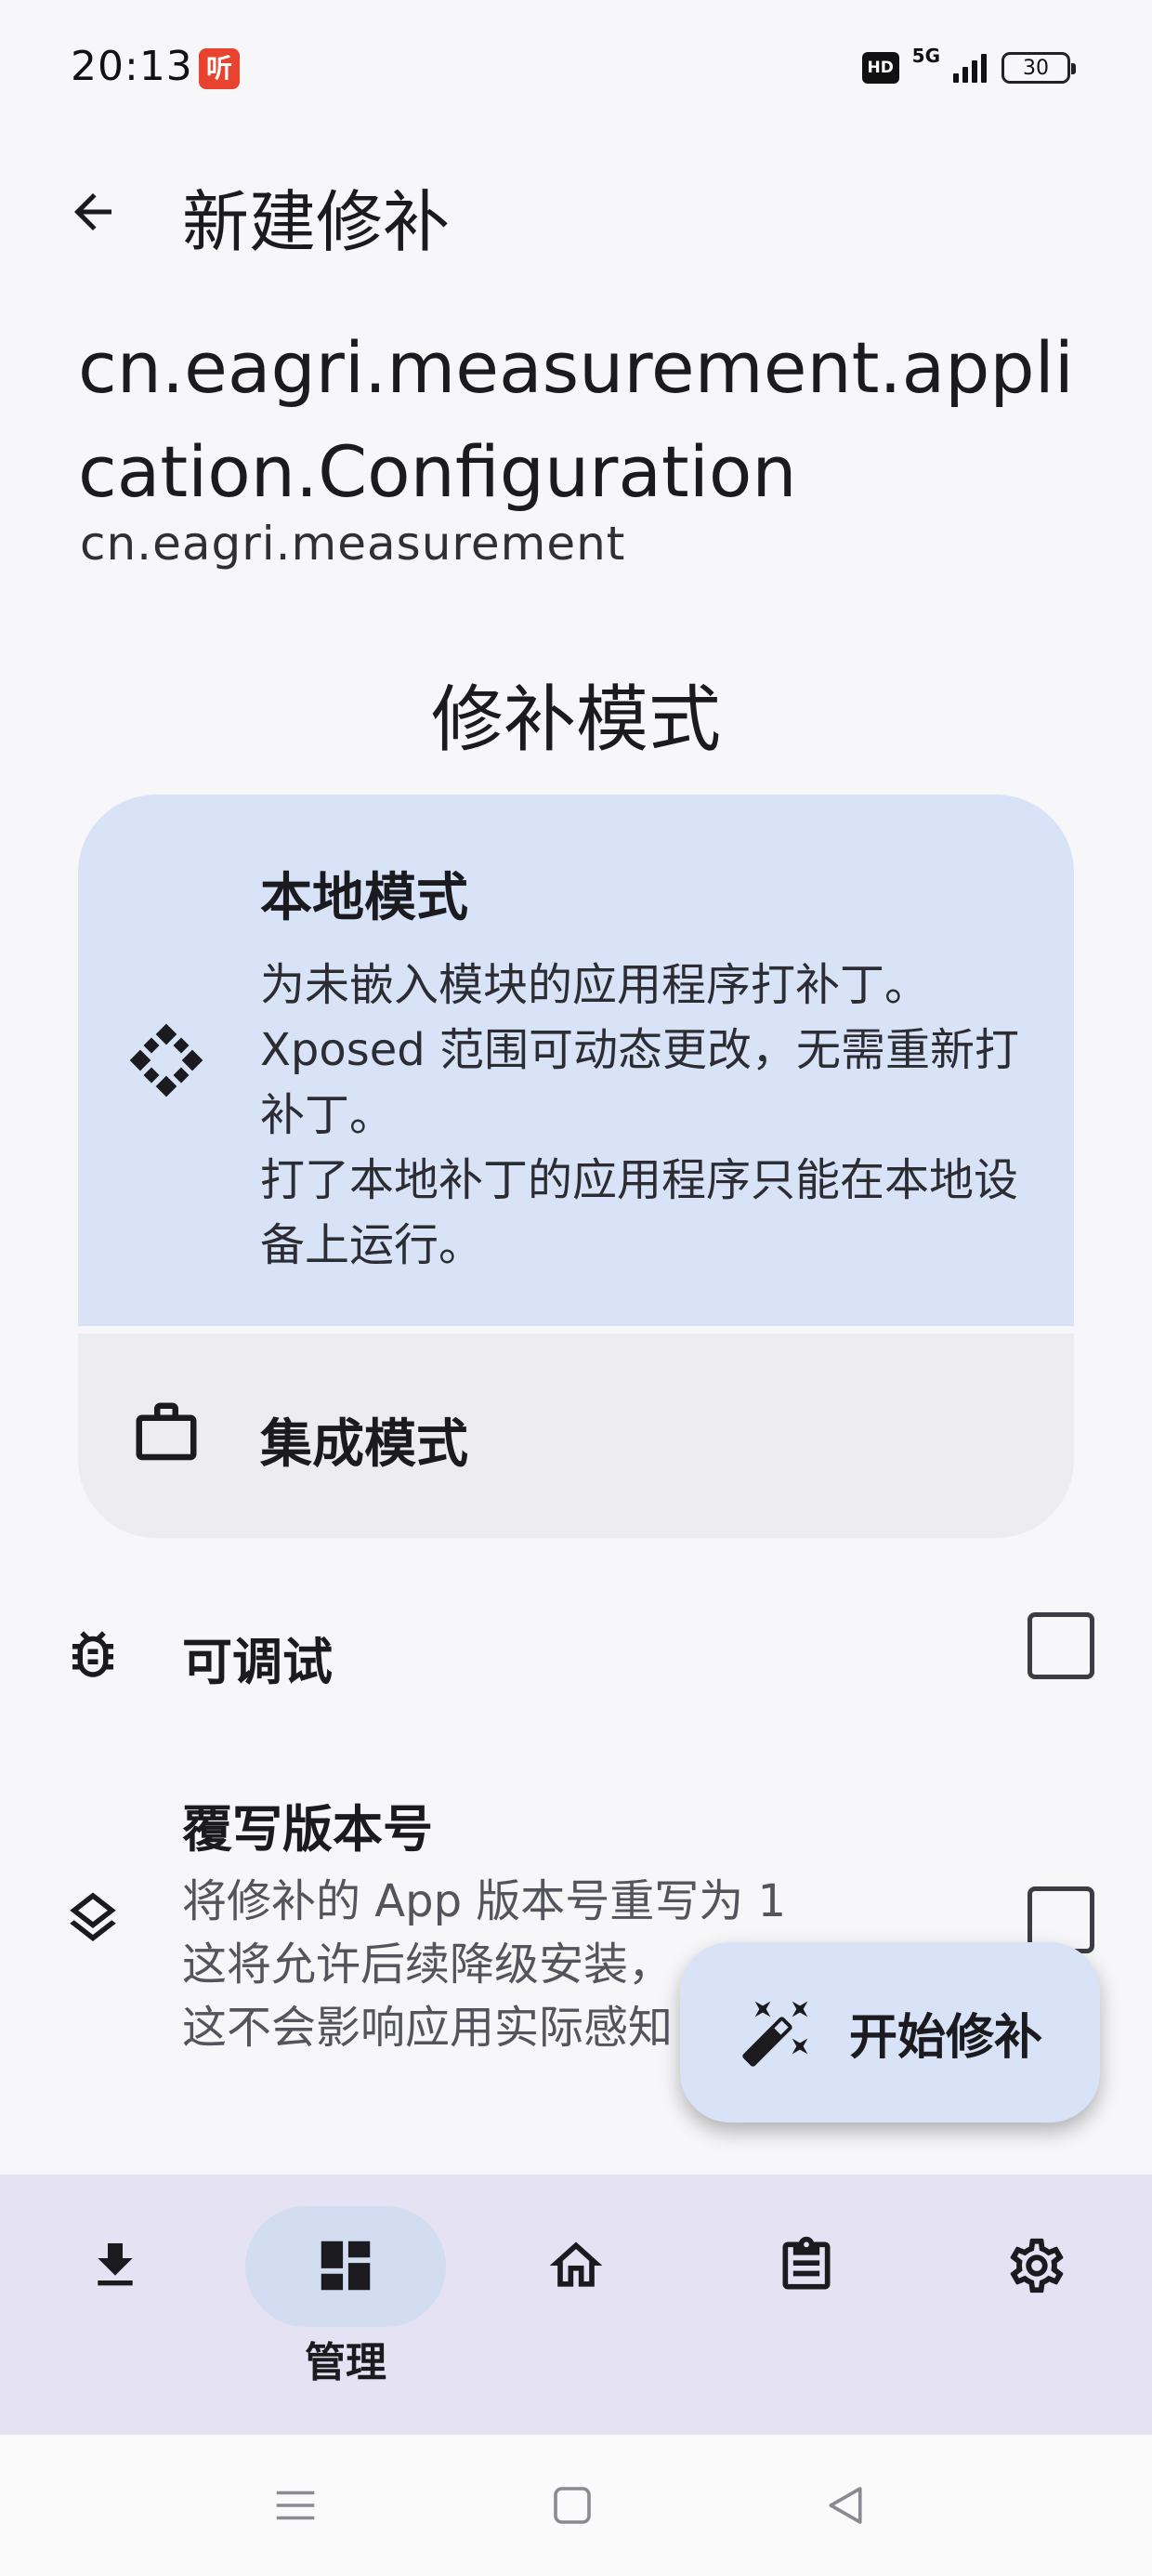  Describe the element at coordinates (115, 2266) in the screenshot. I see `download-icon` at that location.